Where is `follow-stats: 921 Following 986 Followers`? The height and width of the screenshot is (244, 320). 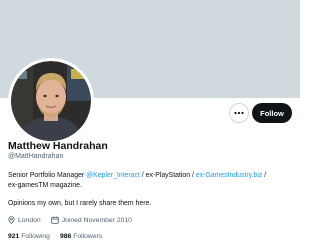 follow-stats: 921 Following 986 Followers is located at coordinates (60, 236).